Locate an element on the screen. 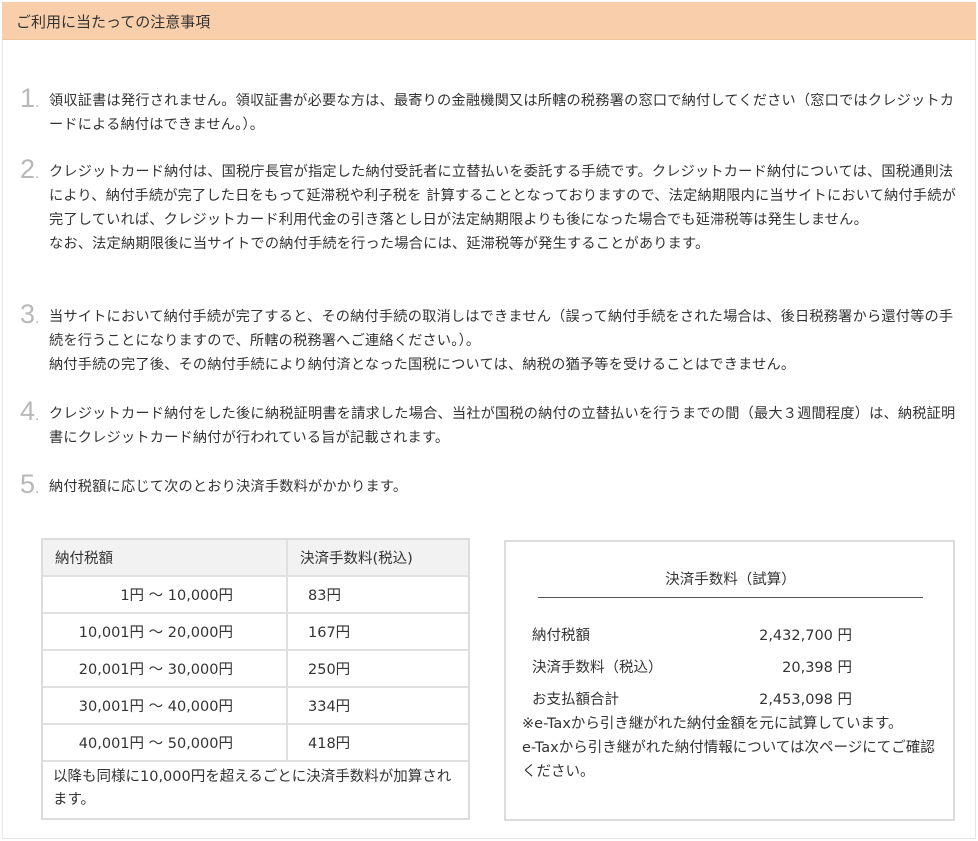 Image resolution: width=978 pixels, height=841 pixels. section-header: ご利用に当たっての注意事項 is located at coordinates (489, 21).